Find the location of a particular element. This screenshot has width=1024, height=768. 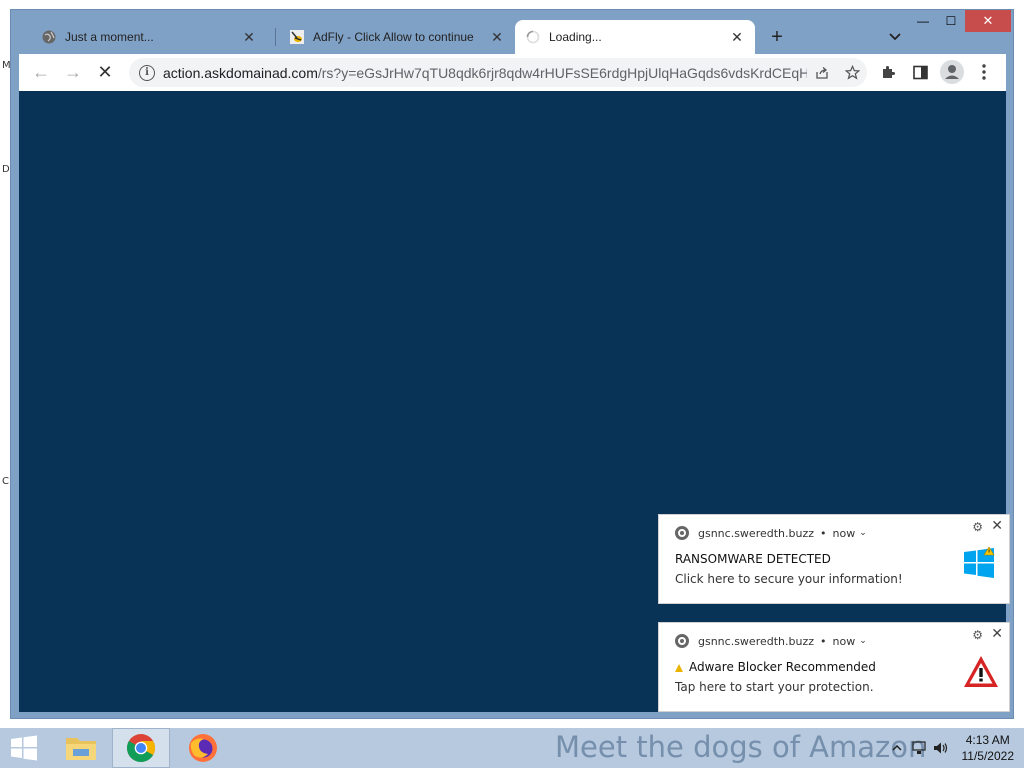

notification-body: Click here to secure your information! is located at coordinates (789, 579).